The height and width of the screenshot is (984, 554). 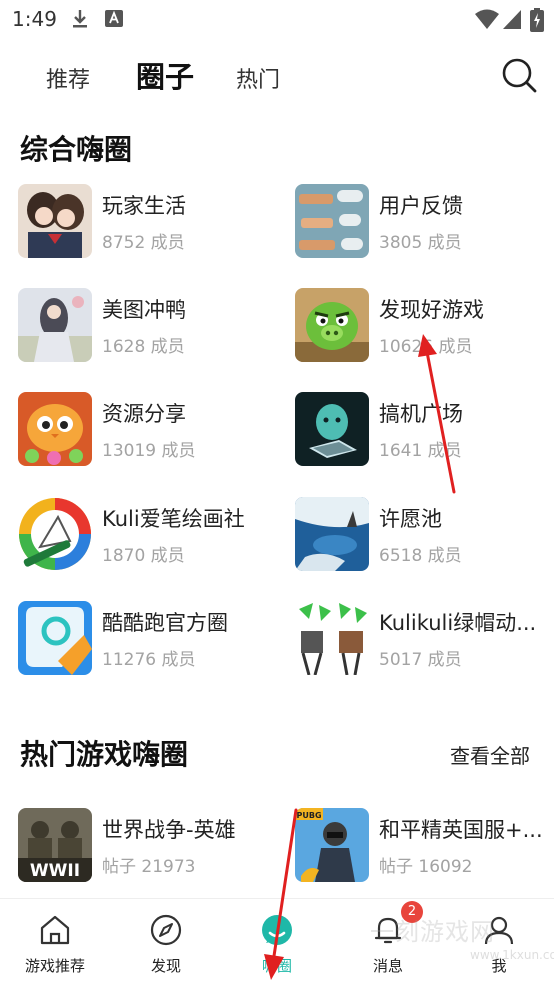 What do you see at coordinates (149, 867) in the screenshot?
I see `game-circle-post-count: 帖子 21973` at bounding box center [149, 867].